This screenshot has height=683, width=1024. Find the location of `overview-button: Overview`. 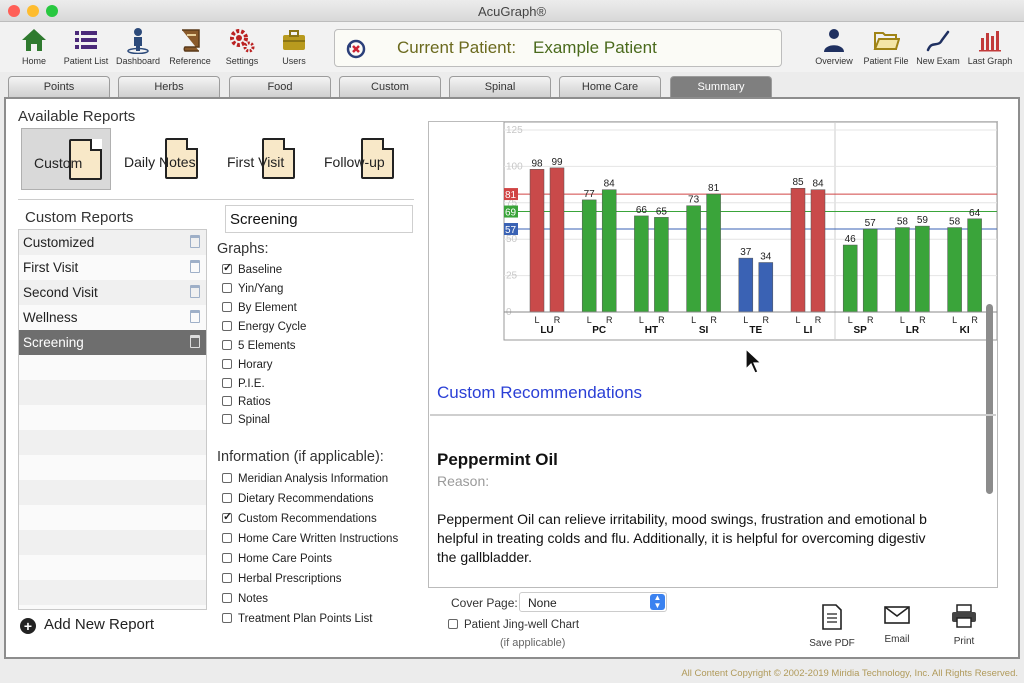

overview-button: Overview is located at coordinates (834, 46).